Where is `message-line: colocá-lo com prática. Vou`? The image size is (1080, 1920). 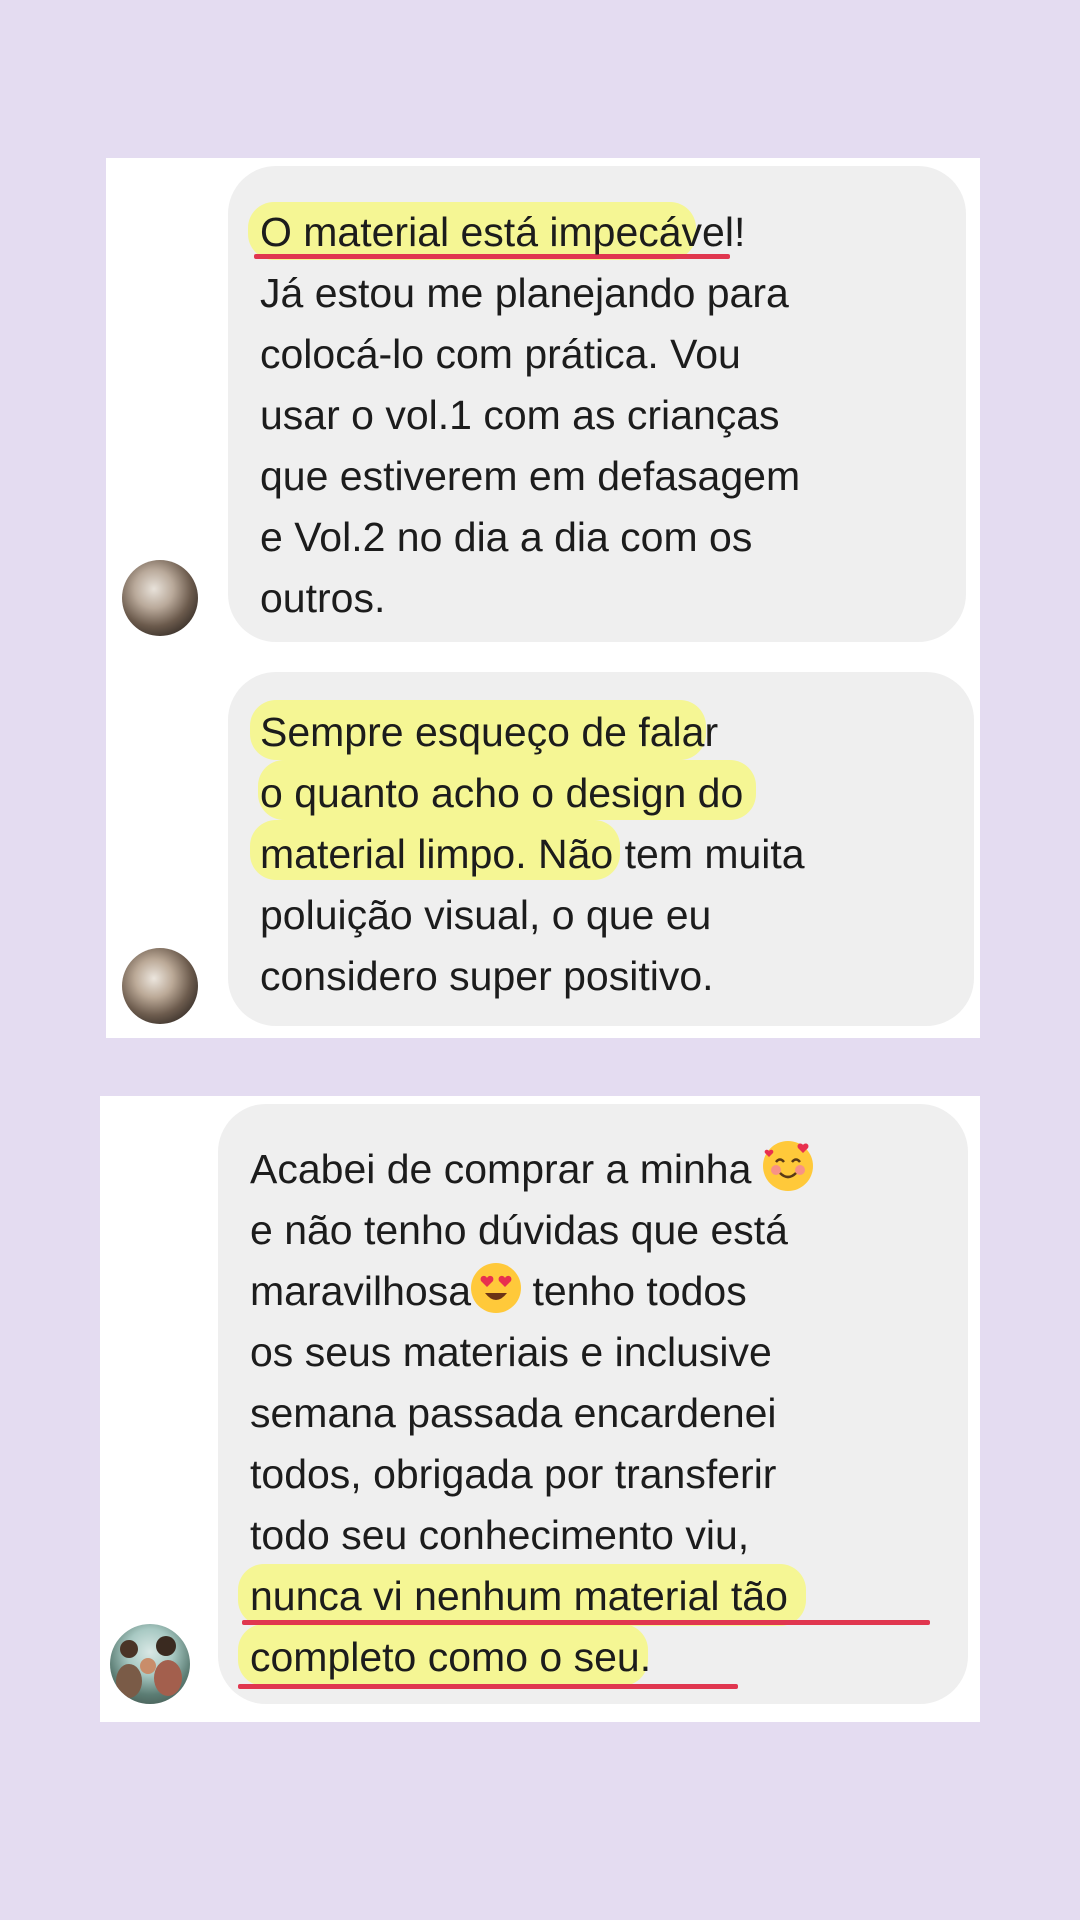 message-line: colocá-lo com prática. Vou is located at coordinates (500, 354).